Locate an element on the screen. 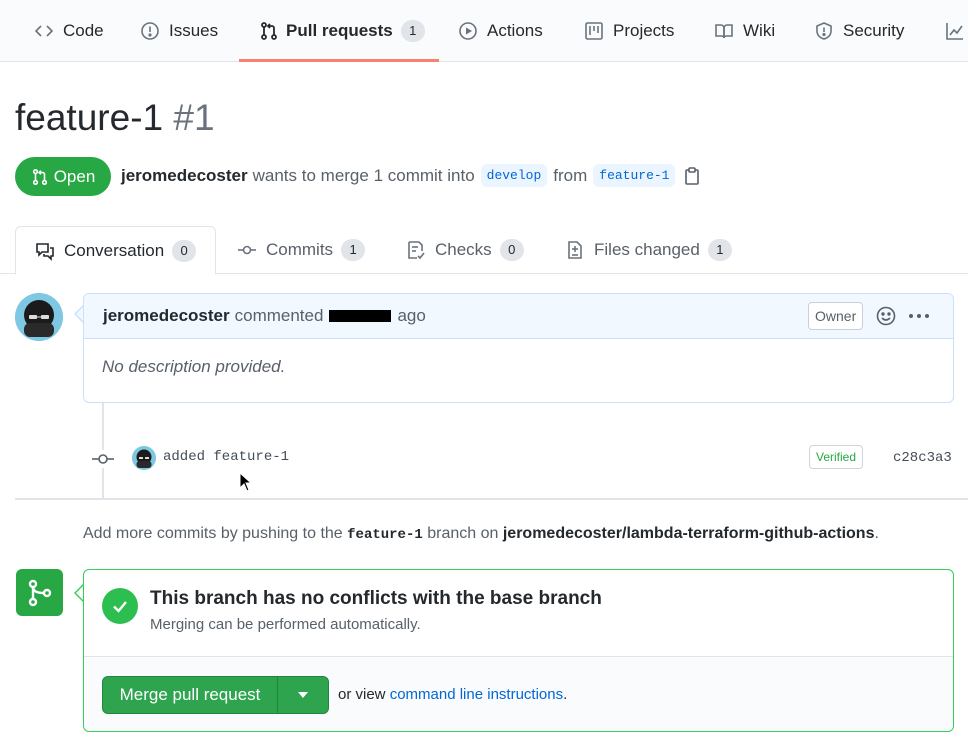 The image size is (968, 745). or-view-suffix: . is located at coordinates (565, 694).